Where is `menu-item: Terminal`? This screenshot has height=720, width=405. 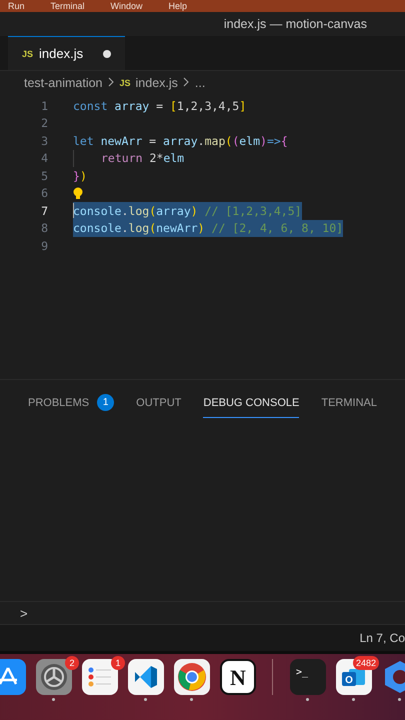 menu-item: Terminal is located at coordinates (67, 6).